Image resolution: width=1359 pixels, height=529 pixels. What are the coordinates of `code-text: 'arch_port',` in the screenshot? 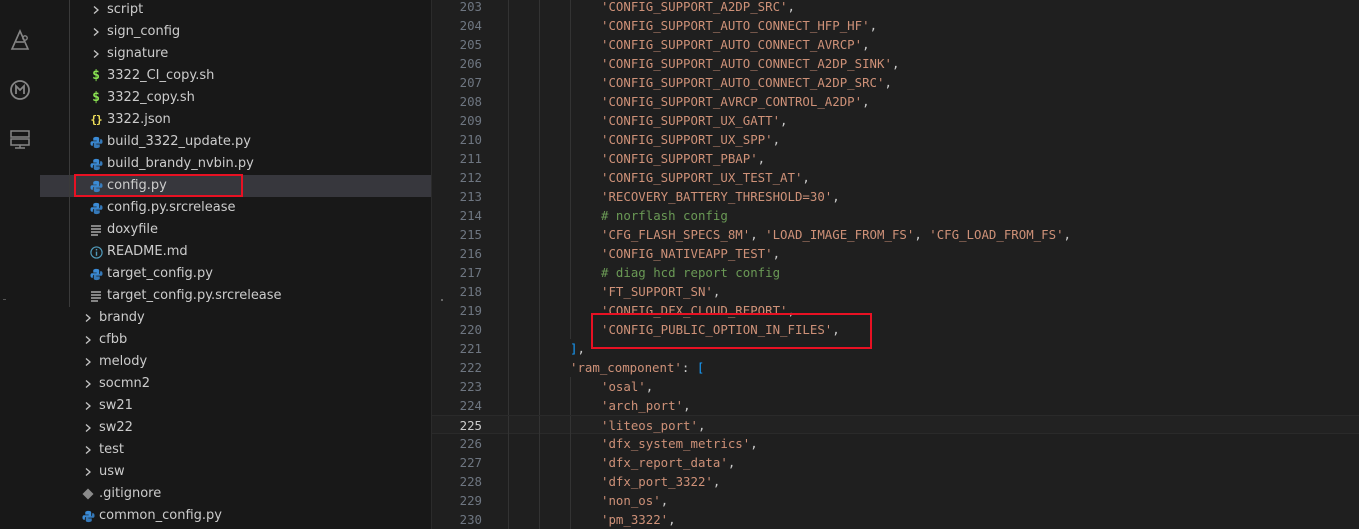 It's located at (646, 405).